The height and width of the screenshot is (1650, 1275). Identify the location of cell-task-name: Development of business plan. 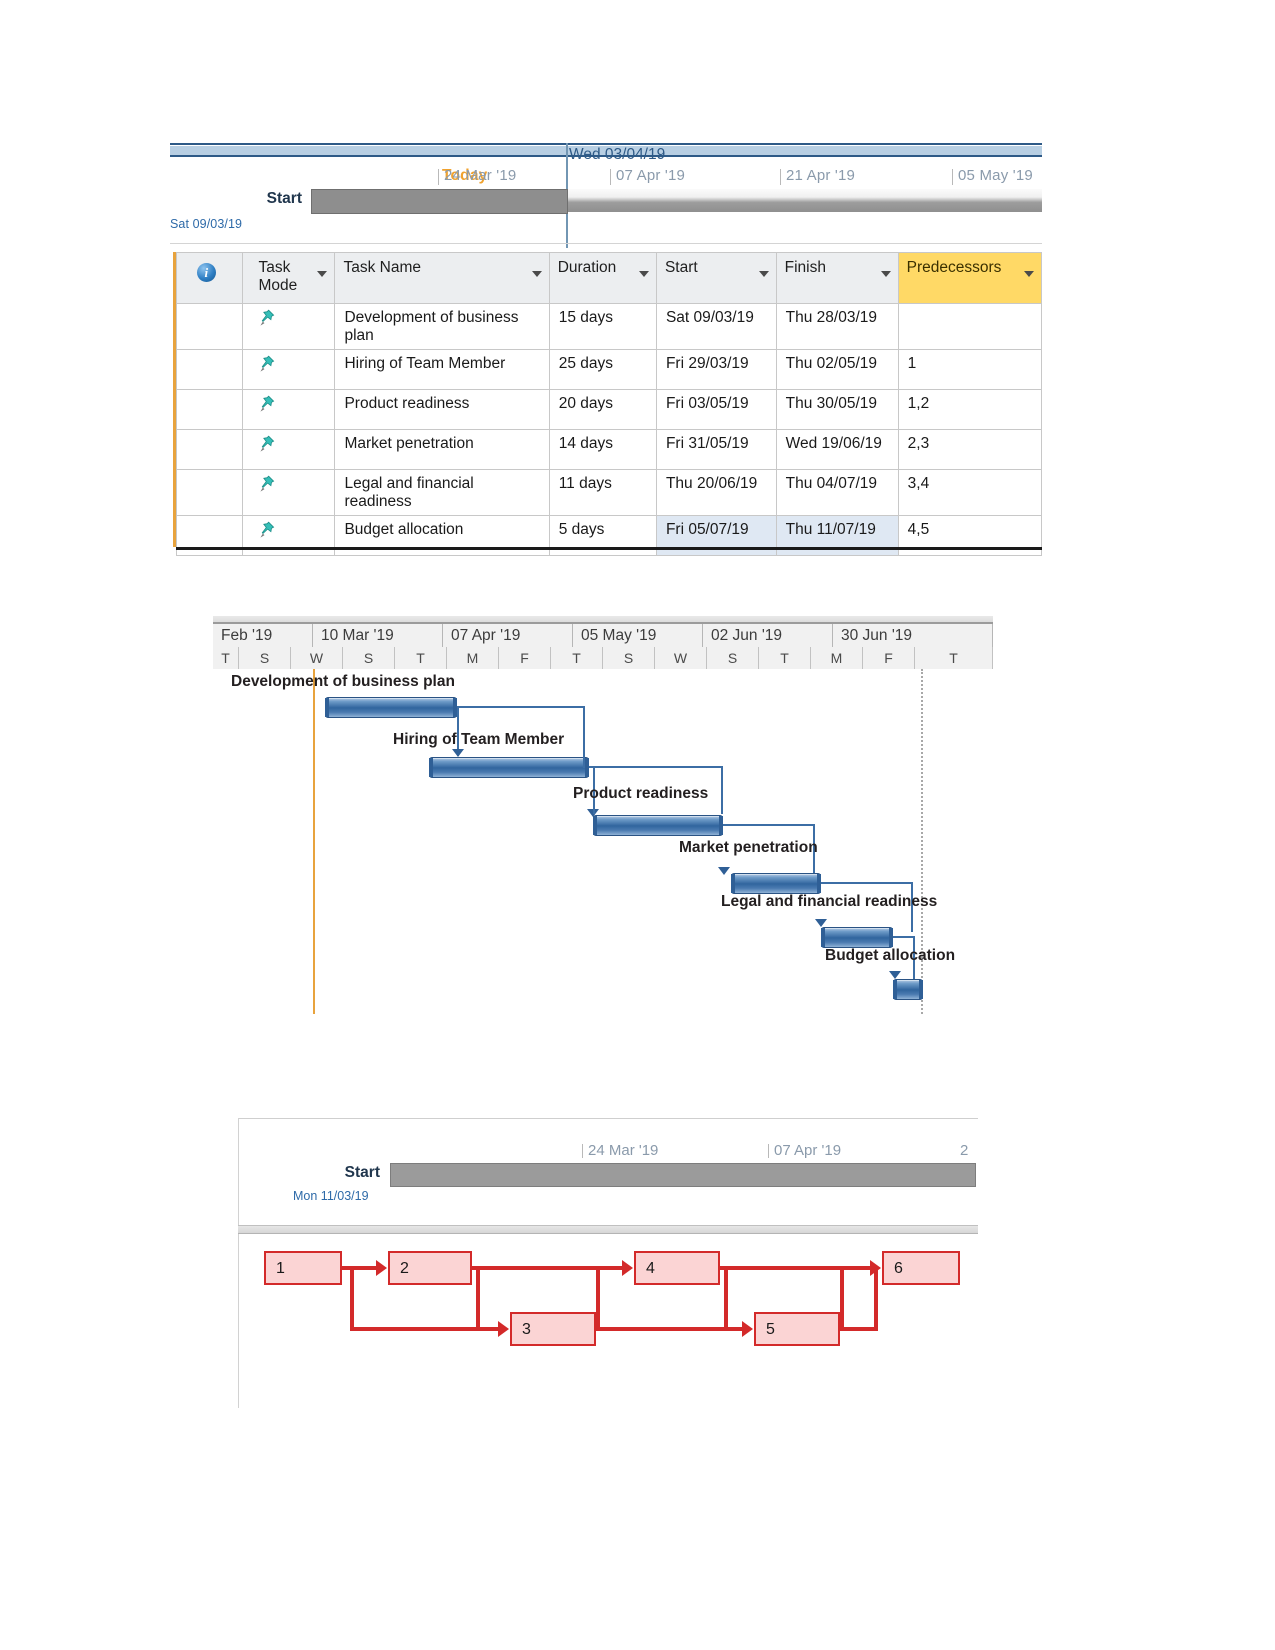
(442, 326).